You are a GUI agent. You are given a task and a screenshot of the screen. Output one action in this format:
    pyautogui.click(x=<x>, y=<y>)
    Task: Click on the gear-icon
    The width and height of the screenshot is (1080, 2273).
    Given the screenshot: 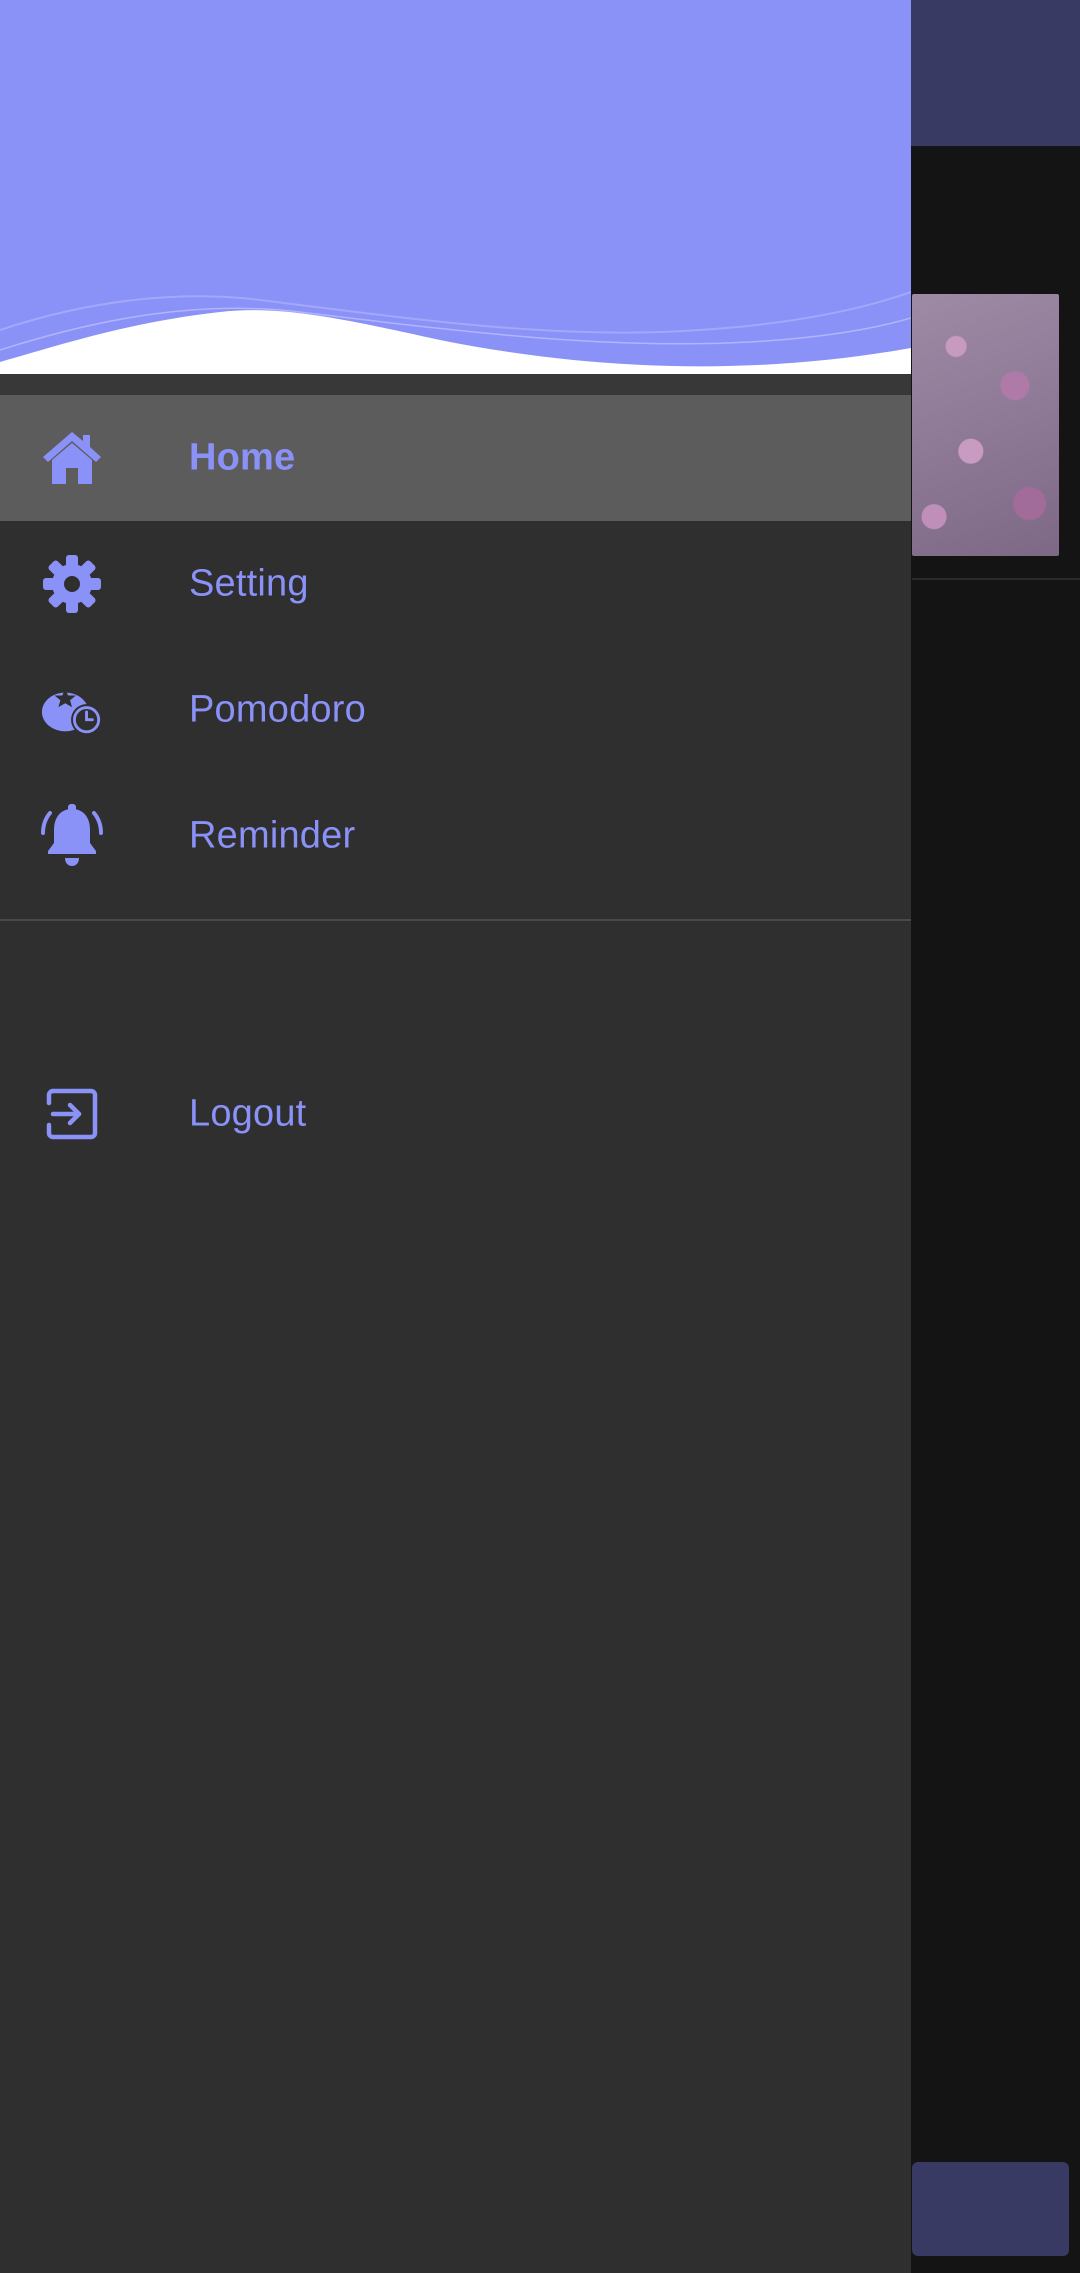 What is the action you would take?
    pyautogui.click(x=72, y=584)
    